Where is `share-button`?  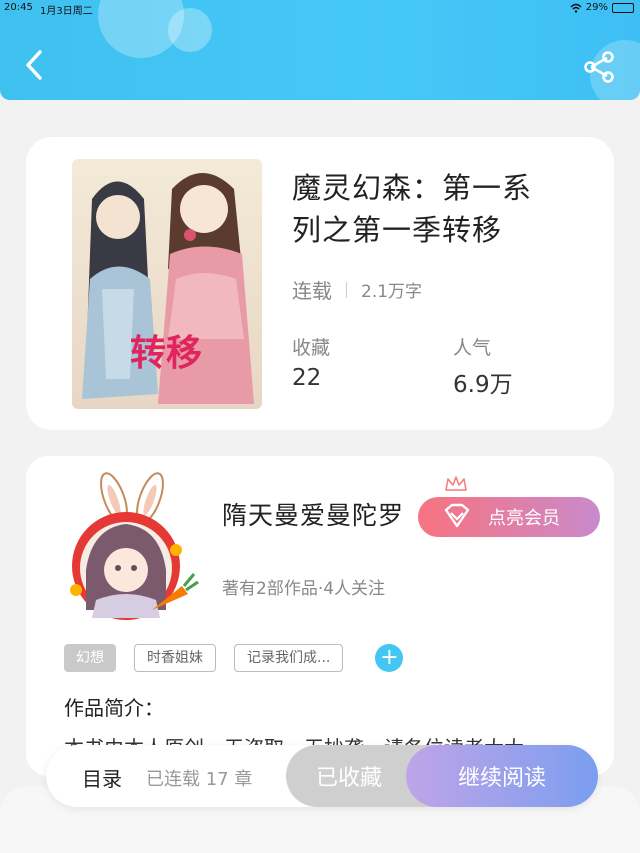 share-button is located at coordinates (599, 67).